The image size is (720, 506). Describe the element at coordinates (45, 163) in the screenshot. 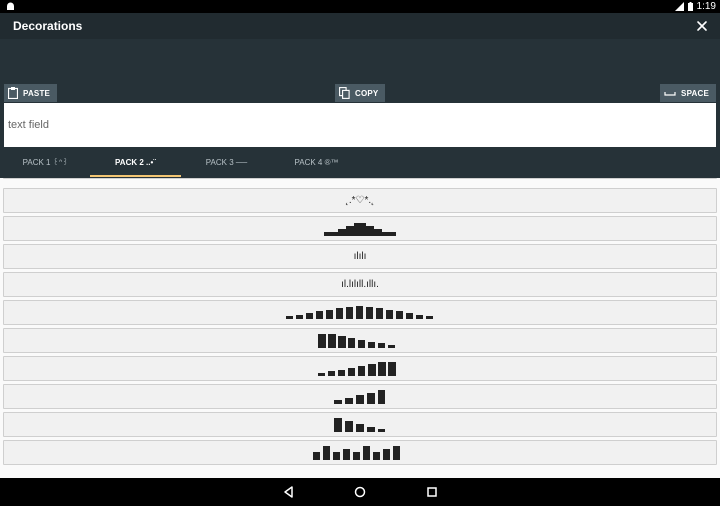

I see `tab-pack-1: PACK 1 ꒰ᐢ꒱` at that location.